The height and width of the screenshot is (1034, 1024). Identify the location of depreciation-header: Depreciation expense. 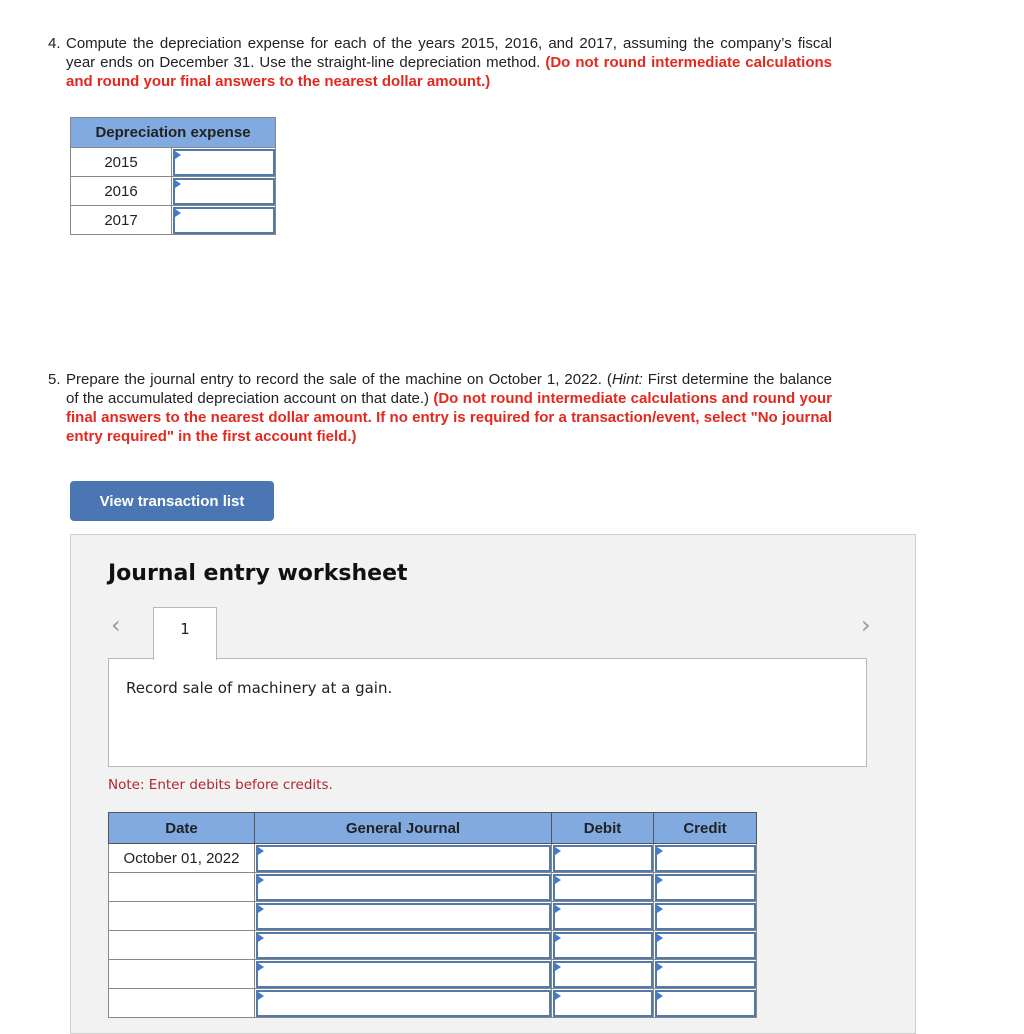
(173, 132).